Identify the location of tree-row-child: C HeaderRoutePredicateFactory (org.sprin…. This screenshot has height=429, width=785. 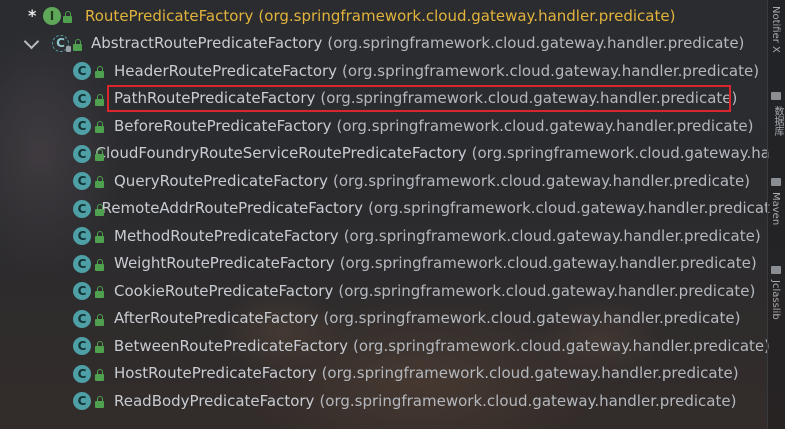
(385, 71).